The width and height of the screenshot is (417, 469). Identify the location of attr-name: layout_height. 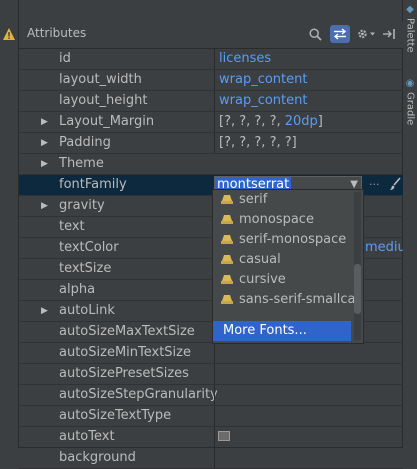
(103, 100).